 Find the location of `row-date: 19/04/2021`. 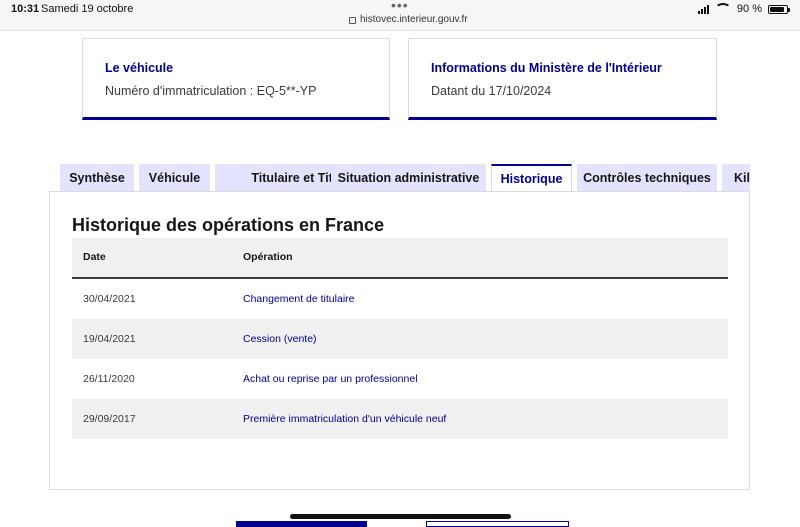

row-date: 19/04/2021 is located at coordinates (109, 339).